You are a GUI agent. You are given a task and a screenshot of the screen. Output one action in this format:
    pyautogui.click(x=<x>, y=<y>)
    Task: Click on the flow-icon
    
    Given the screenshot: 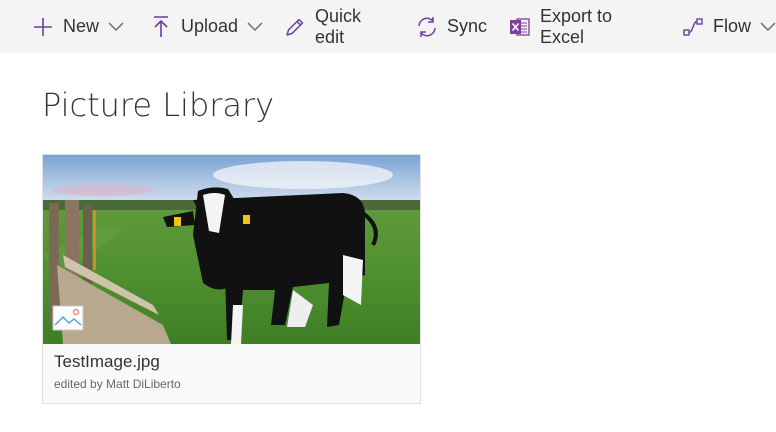 What is the action you would take?
    pyautogui.click(x=693, y=27)
    